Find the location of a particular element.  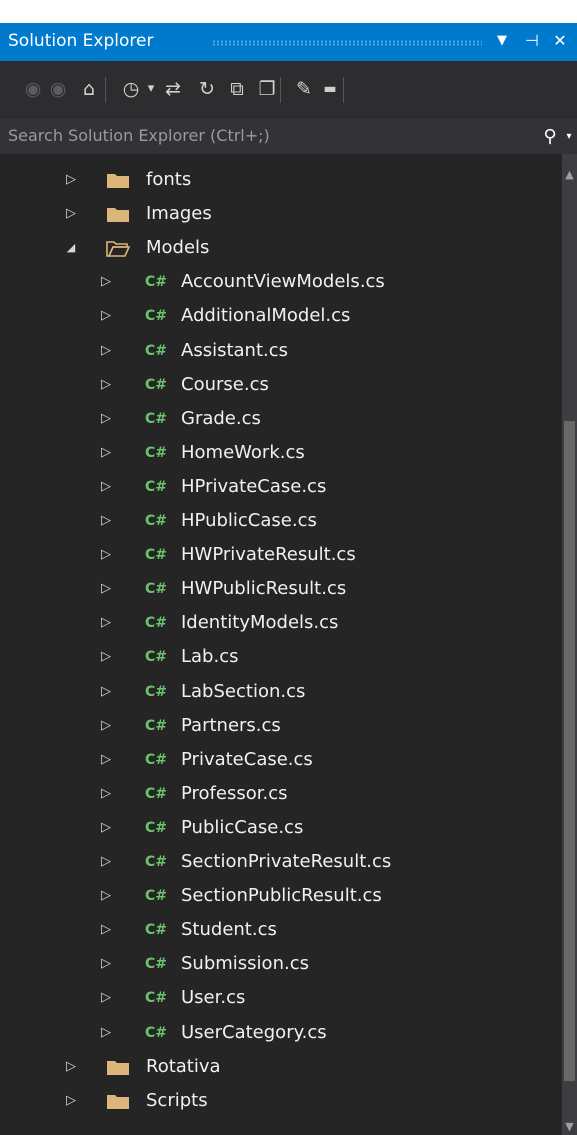

tree-file-row: ▷ C# HPublicCase.cs is located at coordinates (281, 521).